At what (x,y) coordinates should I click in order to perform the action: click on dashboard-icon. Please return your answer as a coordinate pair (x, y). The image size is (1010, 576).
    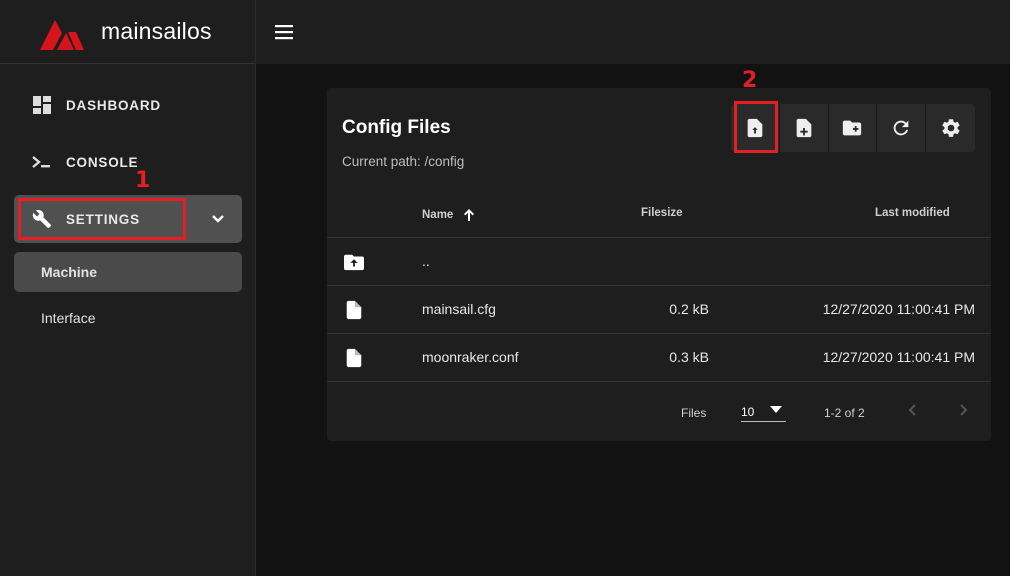
    Looking at the image, I should click on (42, 105).